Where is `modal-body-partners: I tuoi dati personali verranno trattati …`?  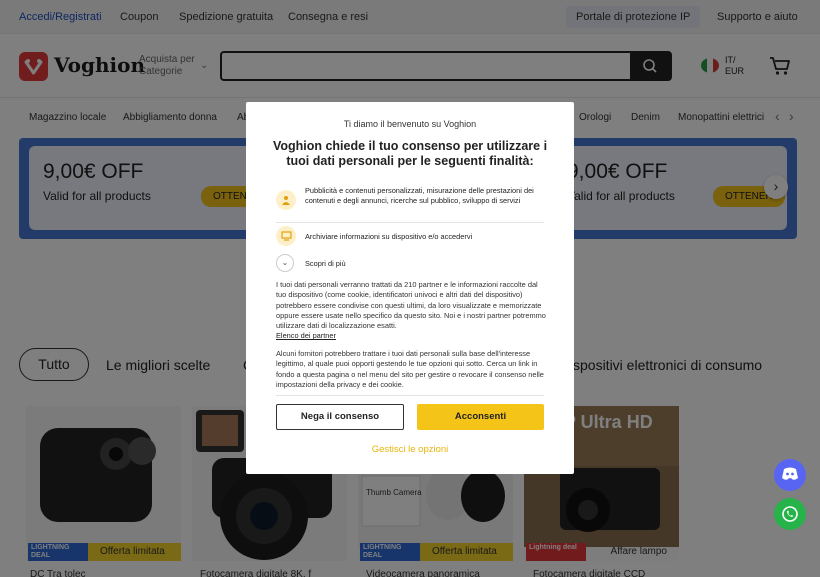
modal-body-partners: I tuoi dati personali verranno trattati … is located at coordinates (411, 311).